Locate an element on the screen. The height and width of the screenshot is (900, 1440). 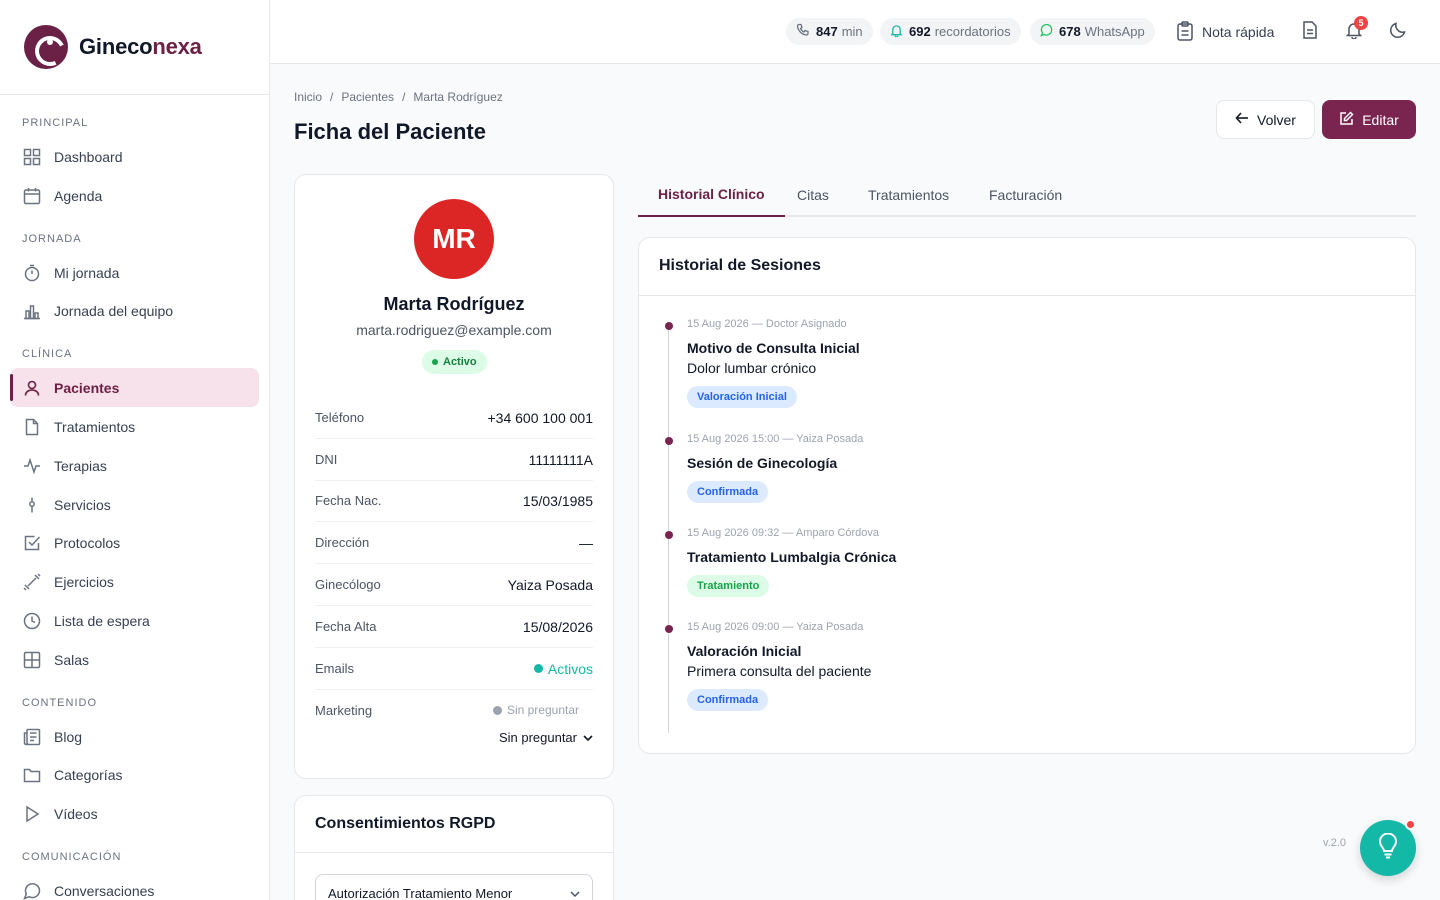
info-label: Fecha Alta is located at coordinates (346, 626).